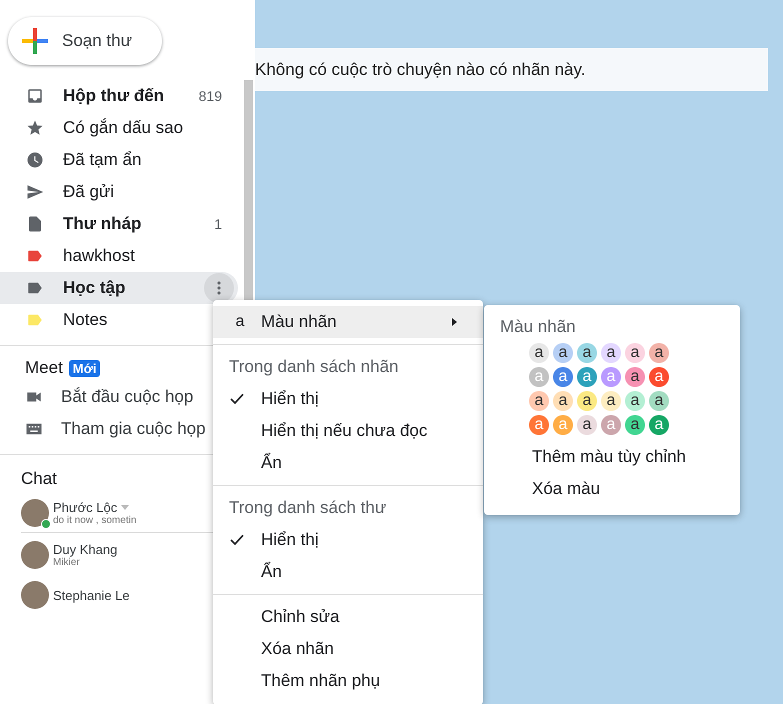  What do you see at coordinates (511, 69) in the screenshot?
I see `empty-message: Không có cuộc trò chuyện nào có nhãn này.` at bounding box center [511, 69].